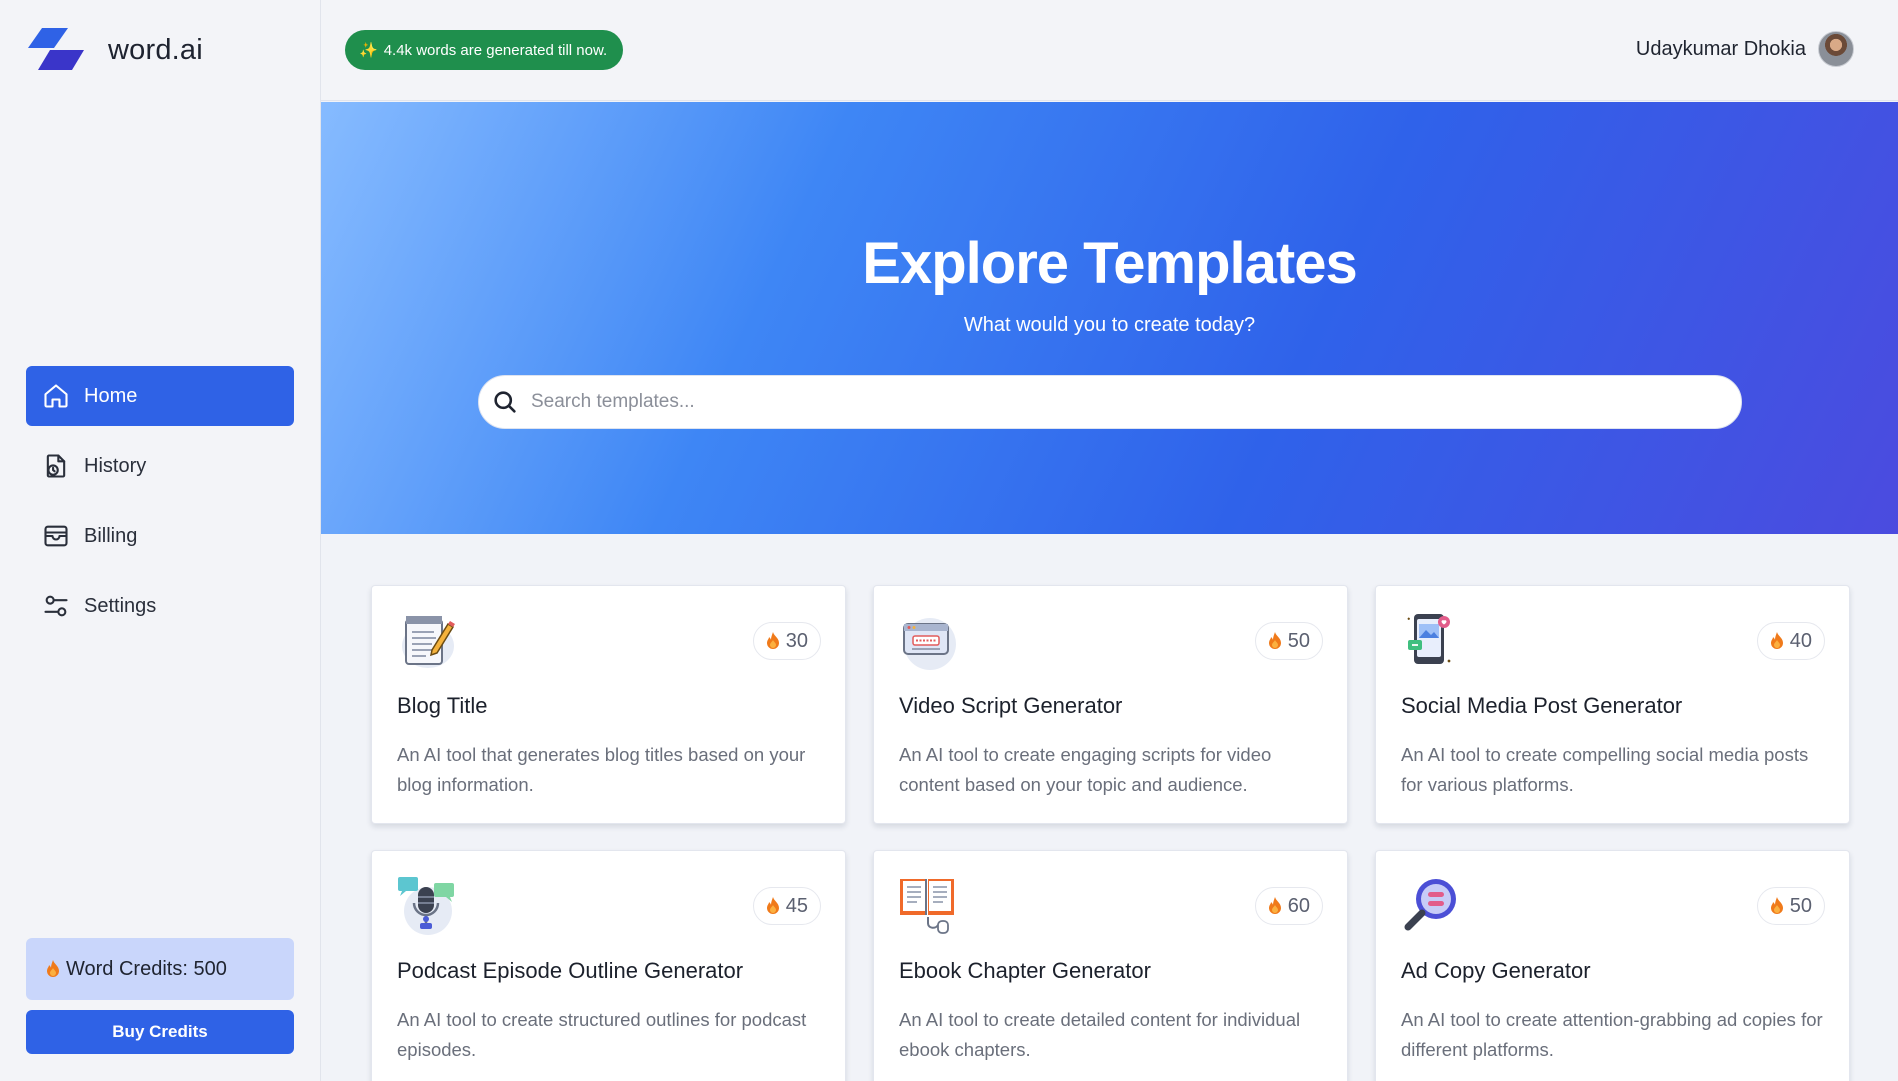 The height and width of the screenshot is (1081, 1898). What do you see at coordinates (1430, 905) in the screenshot?
I see `ad-magnifier-icon` at bounding box center [1430, 905].